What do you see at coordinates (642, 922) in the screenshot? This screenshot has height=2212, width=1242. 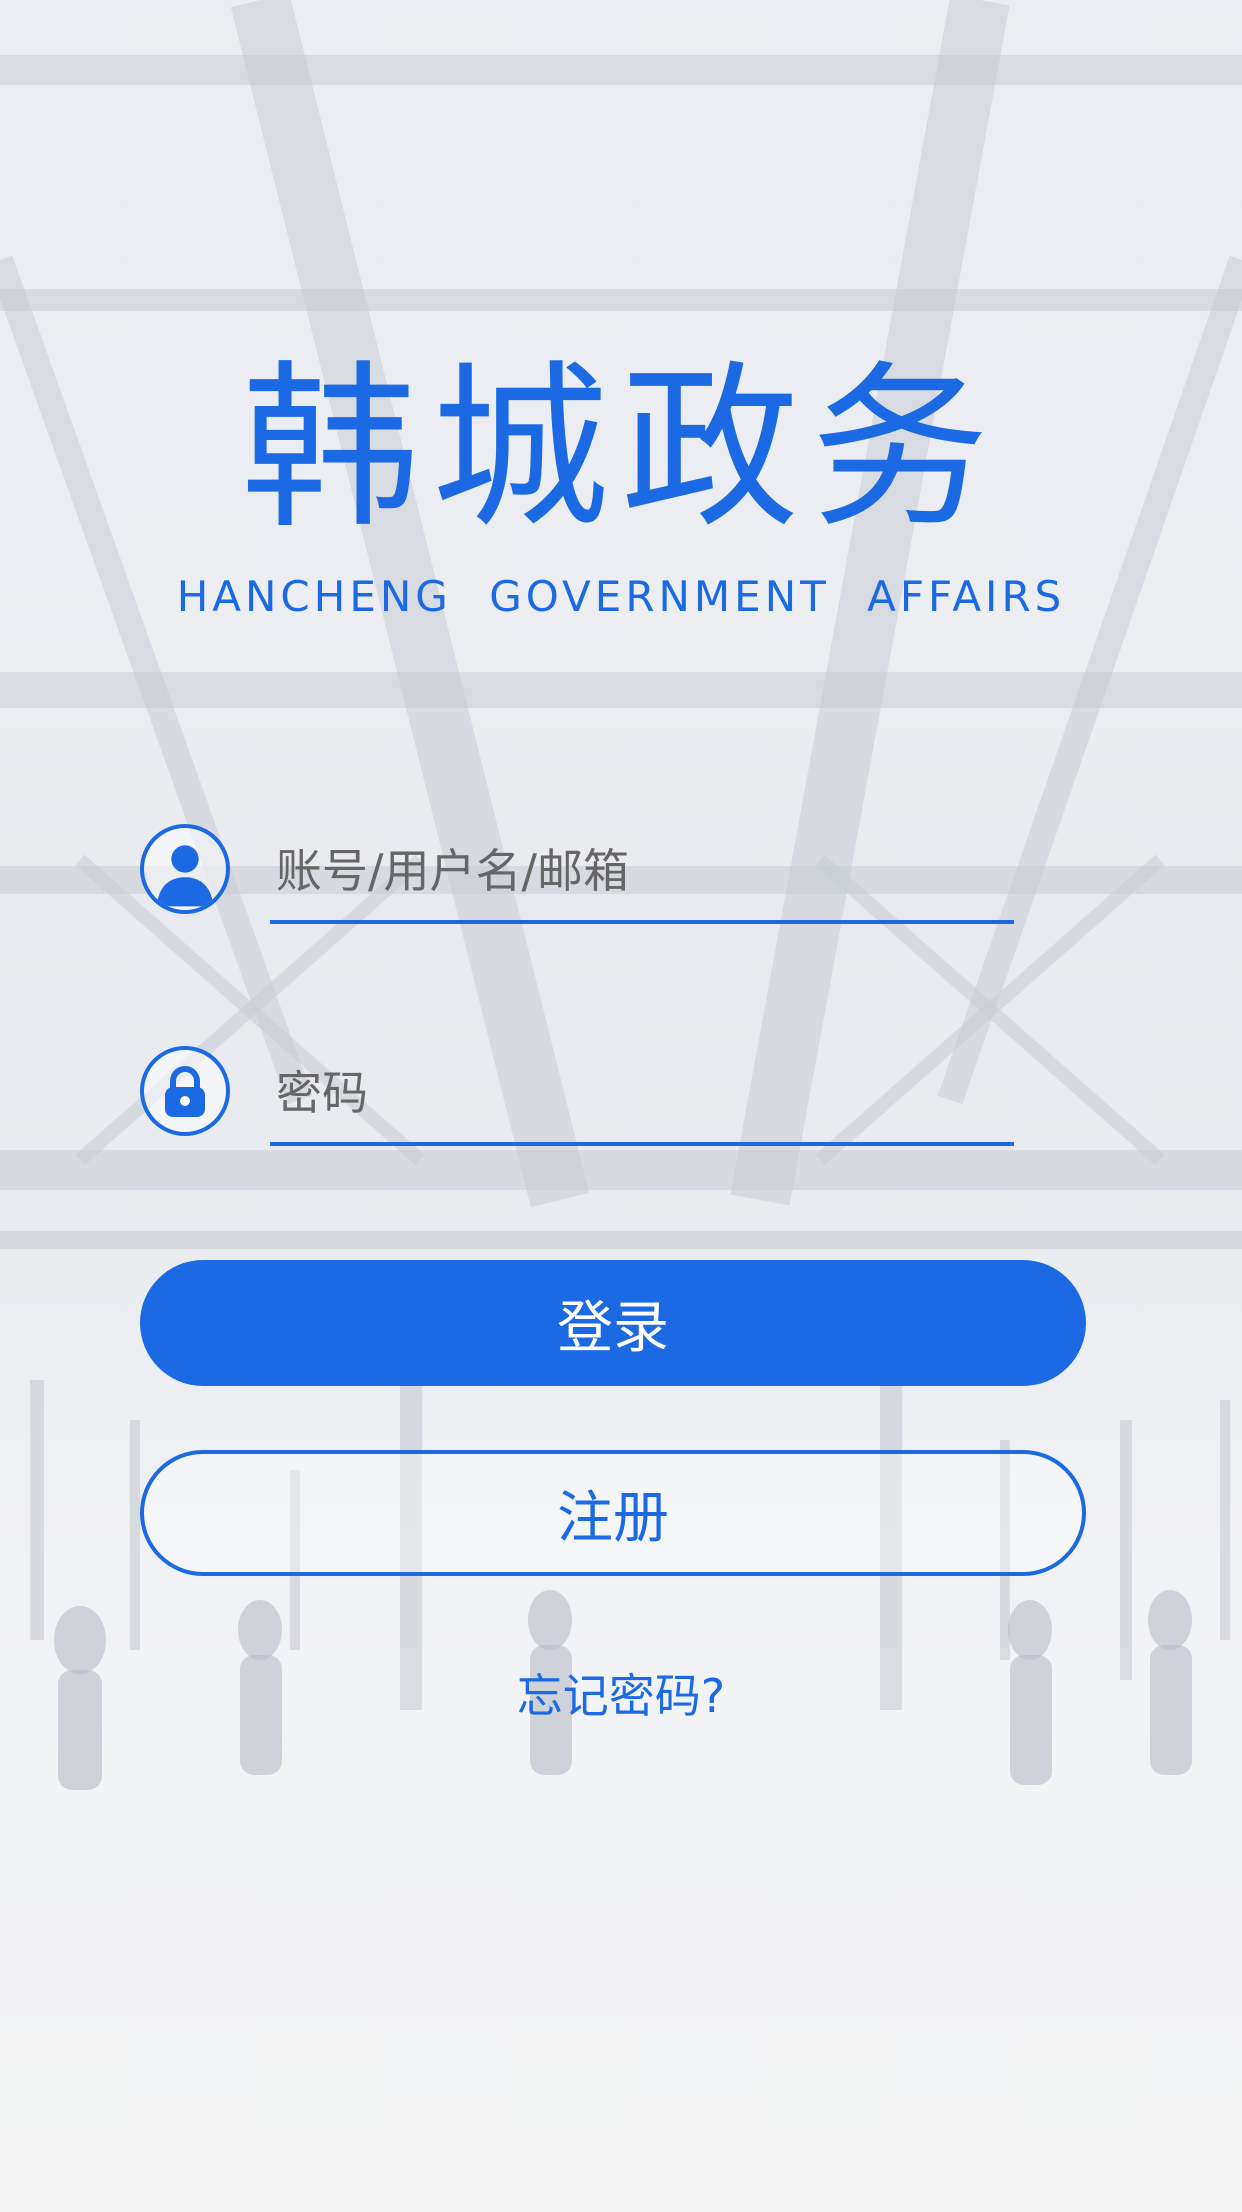 I see `username-underline` at bounding box center [642, 922].